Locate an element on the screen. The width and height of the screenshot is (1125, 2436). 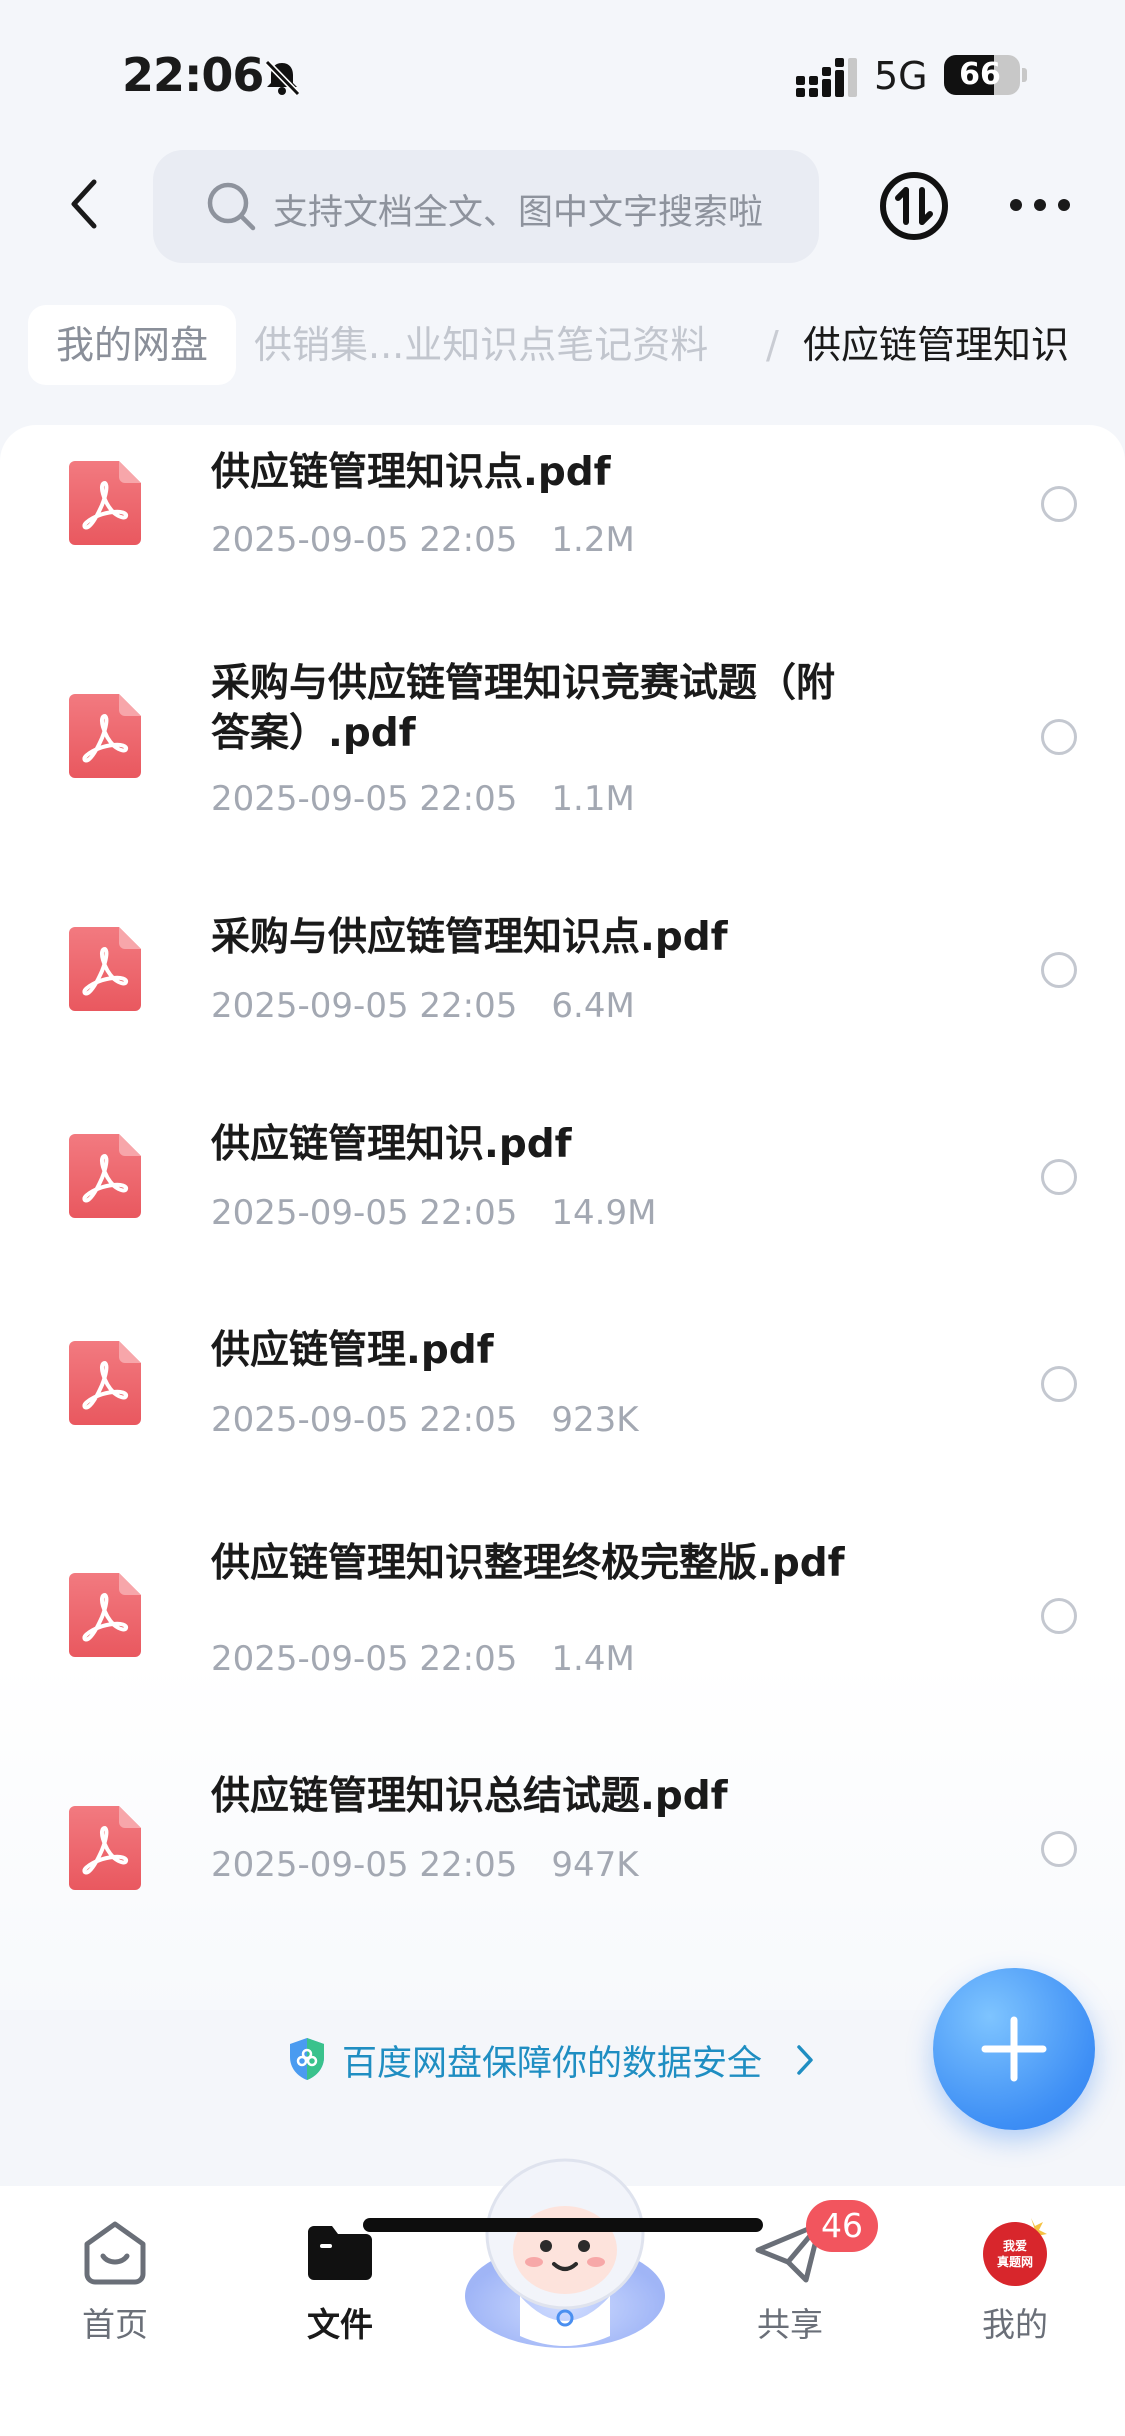
file-meta: 2025-09-05 22:05 1.4M is located at coordinates (423, 1659).